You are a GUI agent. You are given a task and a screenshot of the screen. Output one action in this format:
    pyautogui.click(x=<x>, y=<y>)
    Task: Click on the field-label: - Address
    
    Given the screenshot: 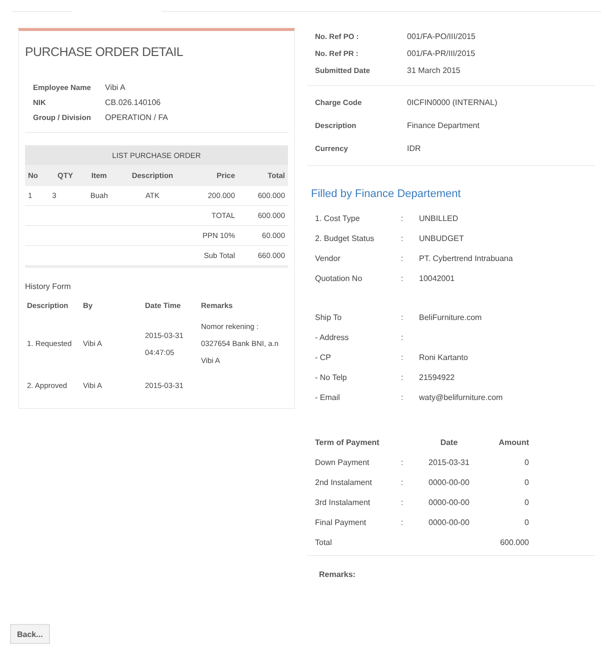 What is the action you would take?
    pyautogui.click(x=332, y=337)
    